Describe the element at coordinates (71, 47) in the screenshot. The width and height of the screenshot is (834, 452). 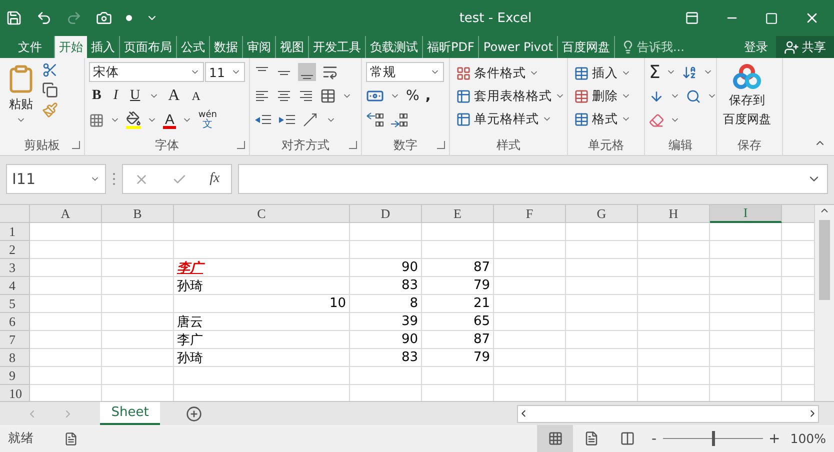
I see `ribbon-tab: 开始` at that location.